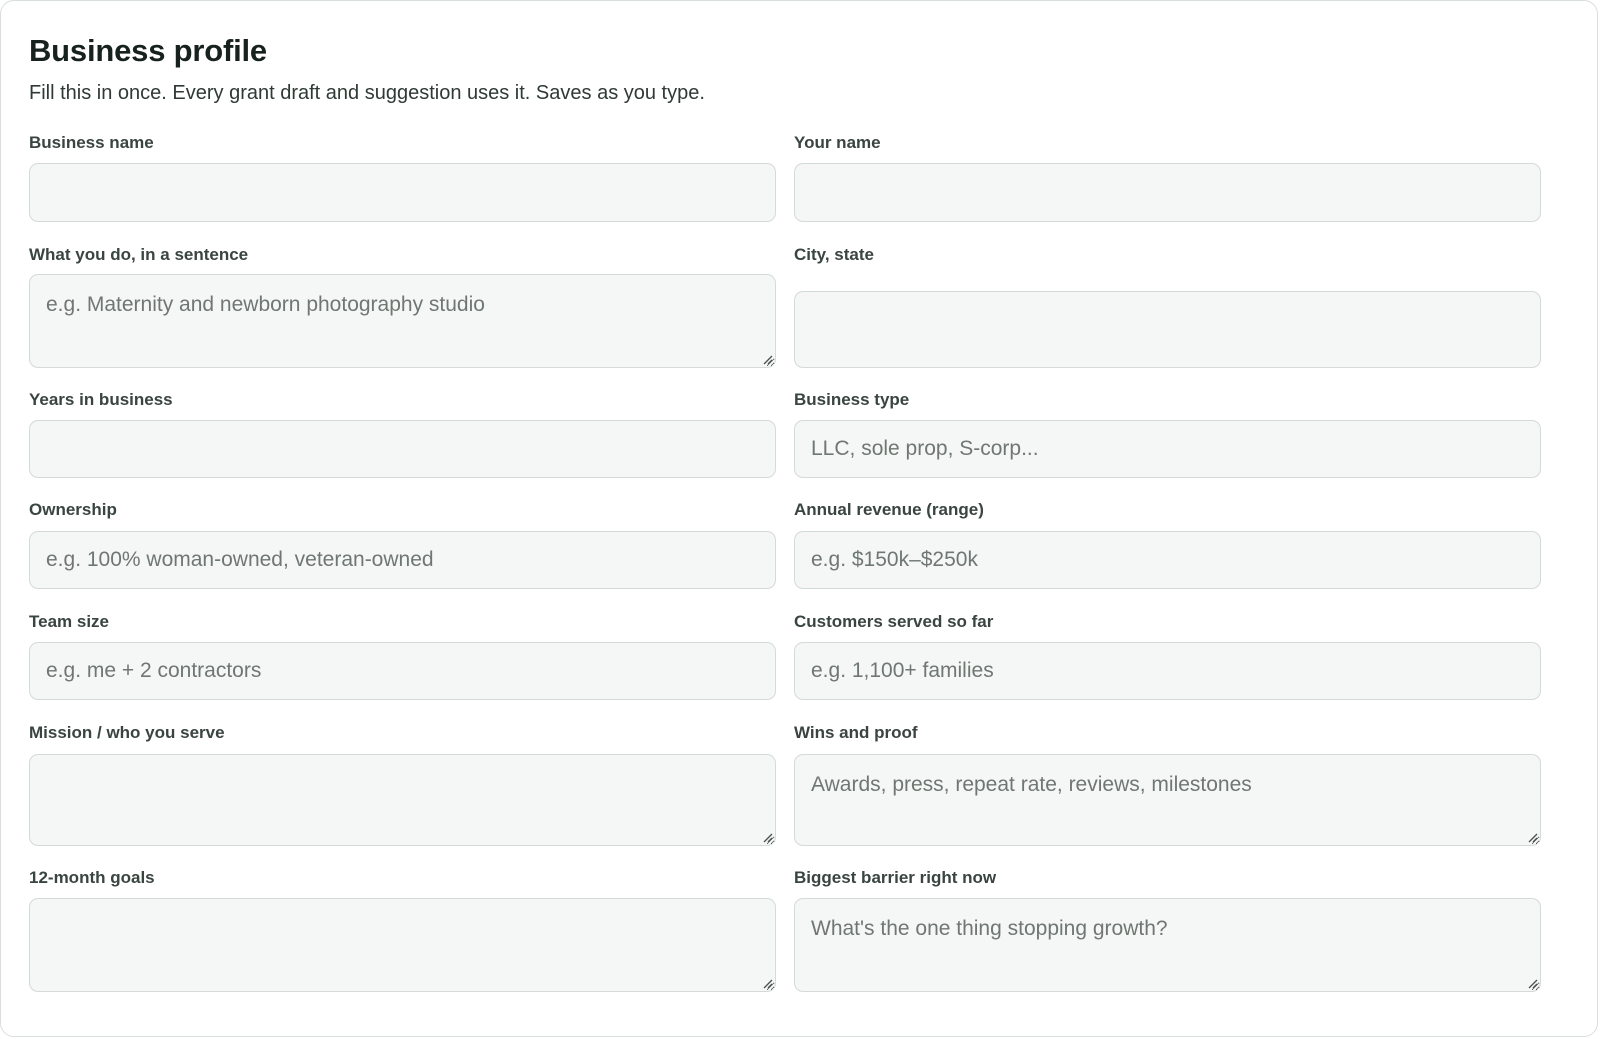 This screenshot has width=1600, height=1039. I want to click on business-type-input, so click(1167, 449).